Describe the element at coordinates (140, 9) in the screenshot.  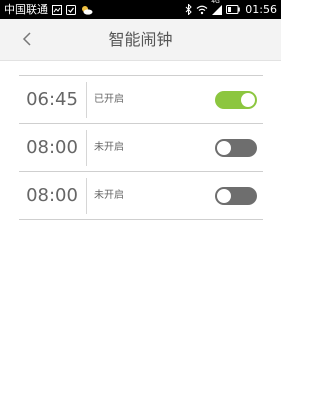
I see `status-bar: 中国联通 4G 01:56` at that location.